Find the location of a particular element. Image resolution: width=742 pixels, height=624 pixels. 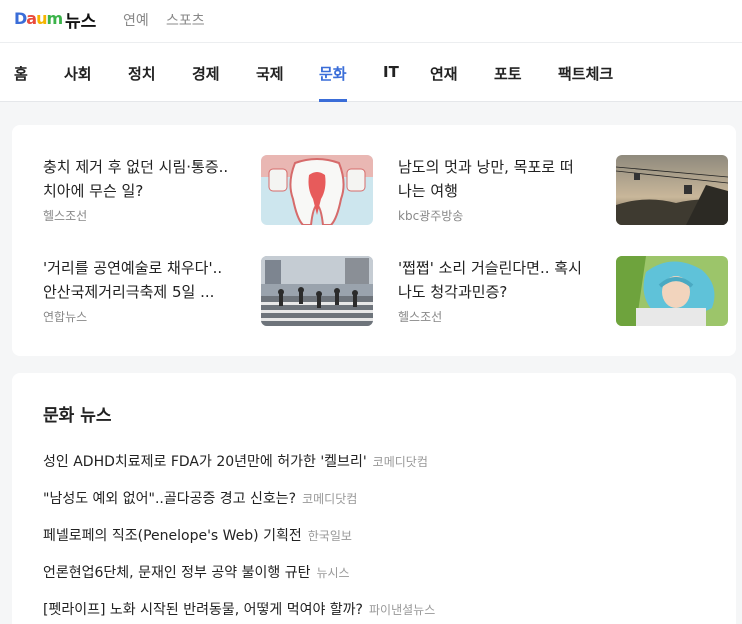

top-bar: Daum 뉴스 연예 스포츠 is located at coordinates (371, 21).